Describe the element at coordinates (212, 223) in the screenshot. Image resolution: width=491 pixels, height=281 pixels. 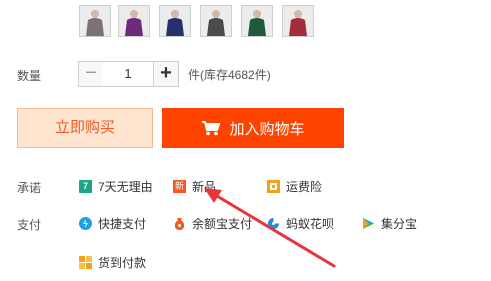
I see `payment-yuebao: 余额宝支付` at that location.